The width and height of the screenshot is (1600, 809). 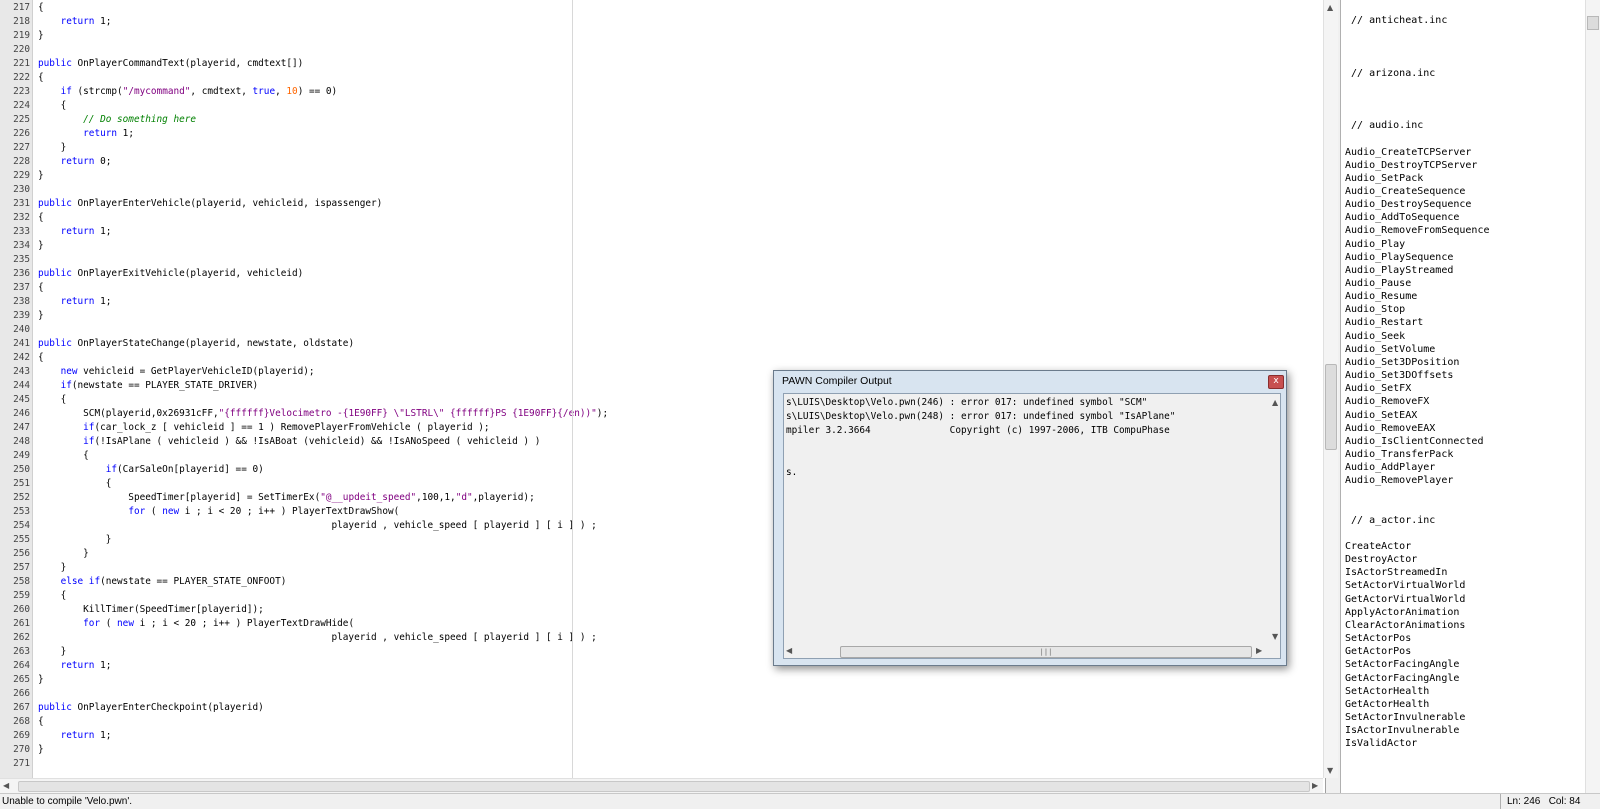 I want to click on function-item: Audio_RemoveFX, so click(x=1387, y=401).